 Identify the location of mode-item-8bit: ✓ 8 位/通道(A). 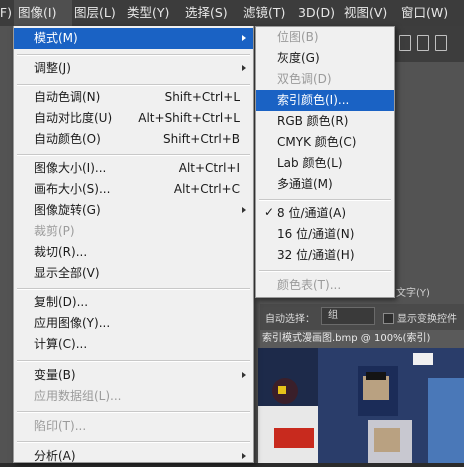
(325, 213).